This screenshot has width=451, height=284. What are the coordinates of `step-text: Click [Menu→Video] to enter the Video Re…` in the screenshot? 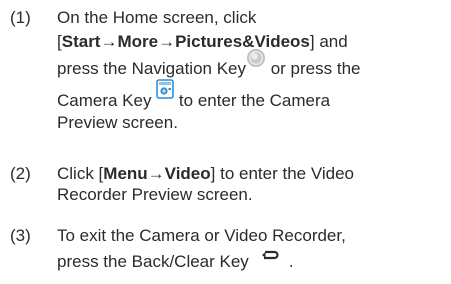 It's located at (252, 184).